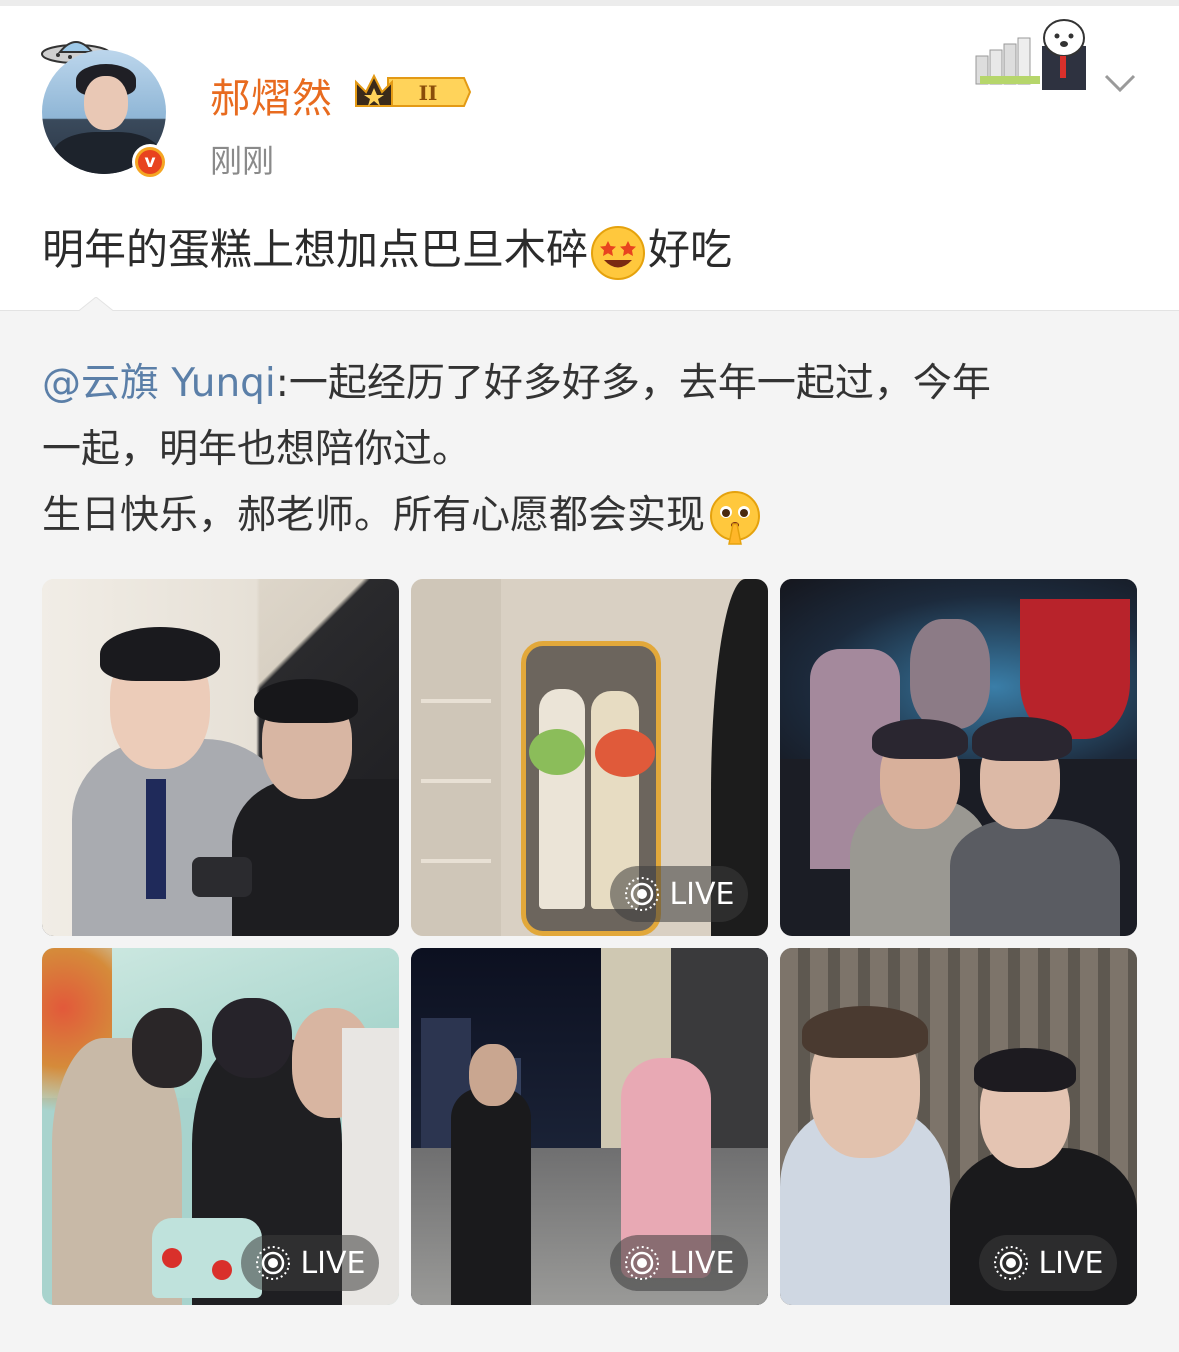 This screenshot has height=1352, width=1179. Describe the element at coordinates (589, 757) in the screenshot. I see `photo-2: LIVE` at that location.